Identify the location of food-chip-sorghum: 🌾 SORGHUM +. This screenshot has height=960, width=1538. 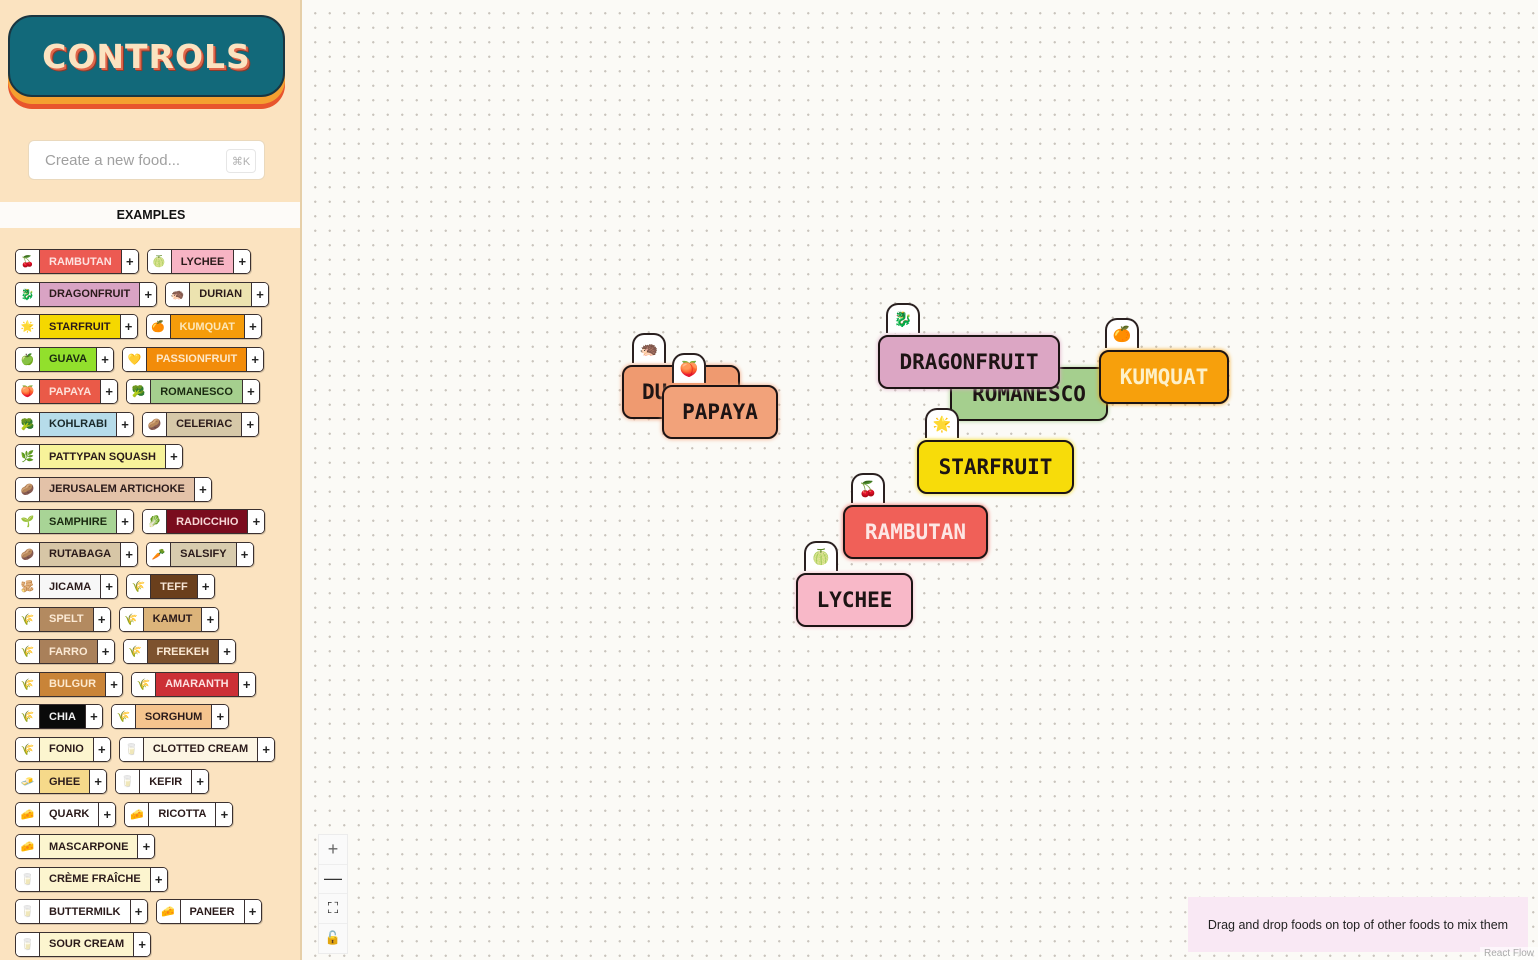
(170, 716).